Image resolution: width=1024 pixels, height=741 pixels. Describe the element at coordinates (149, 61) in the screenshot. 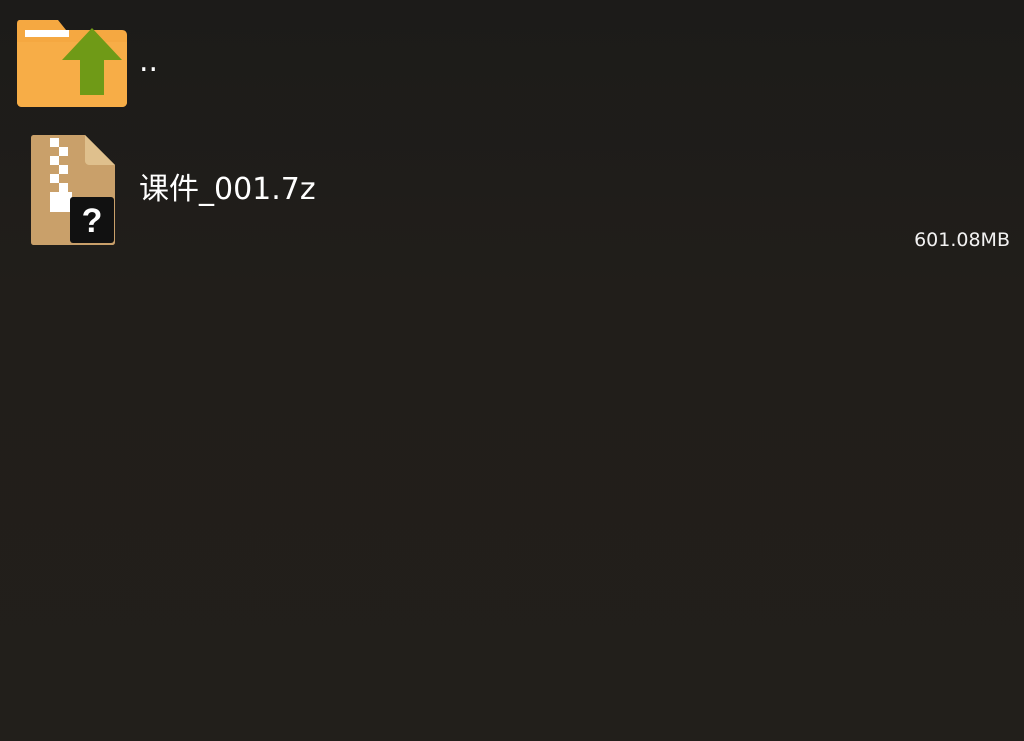

I see `parent-directory-label: ..` at that location.